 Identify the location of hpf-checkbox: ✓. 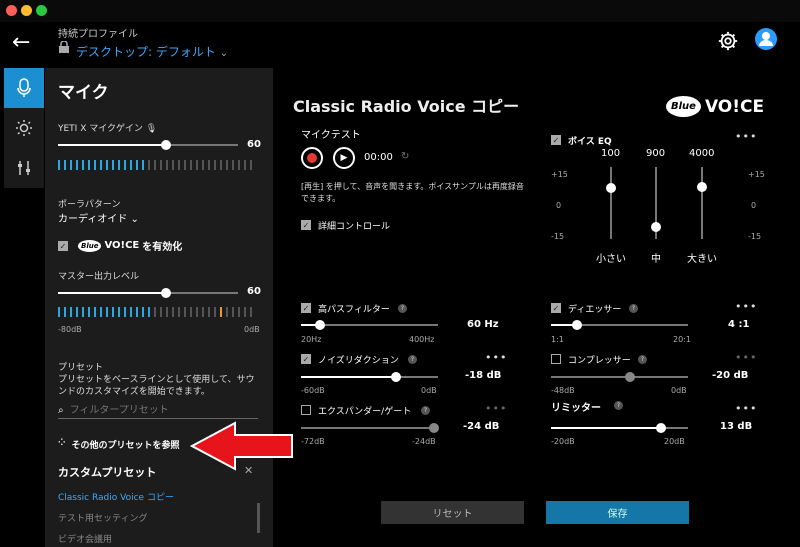
(306, 308).